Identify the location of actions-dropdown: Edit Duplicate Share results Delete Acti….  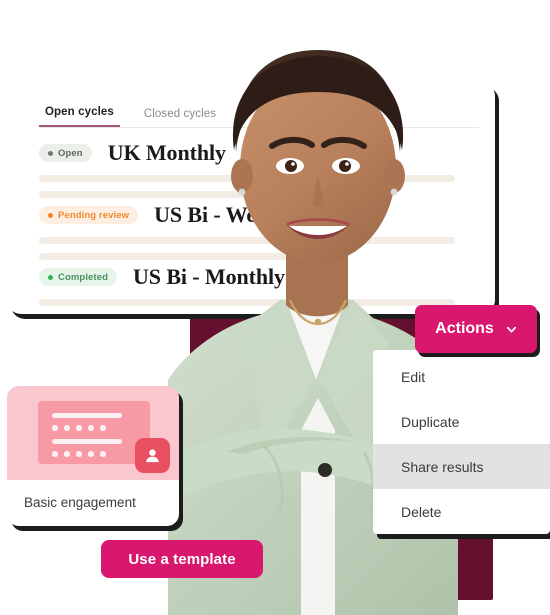
(461, 419).